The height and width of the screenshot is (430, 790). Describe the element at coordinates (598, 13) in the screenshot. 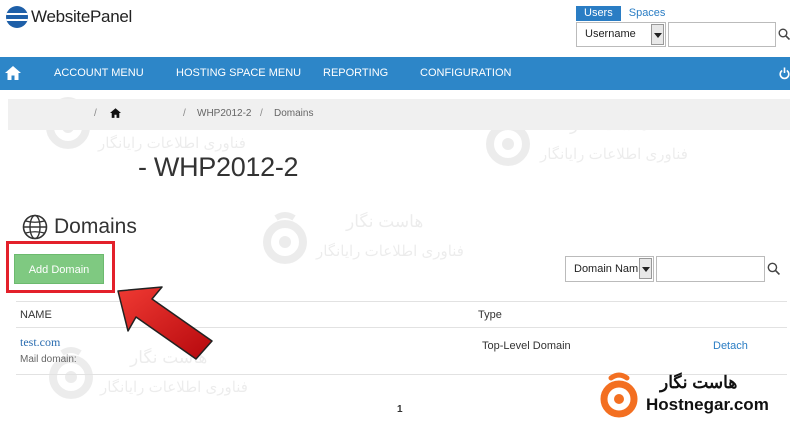

I see `tab-users: Users` at that location.